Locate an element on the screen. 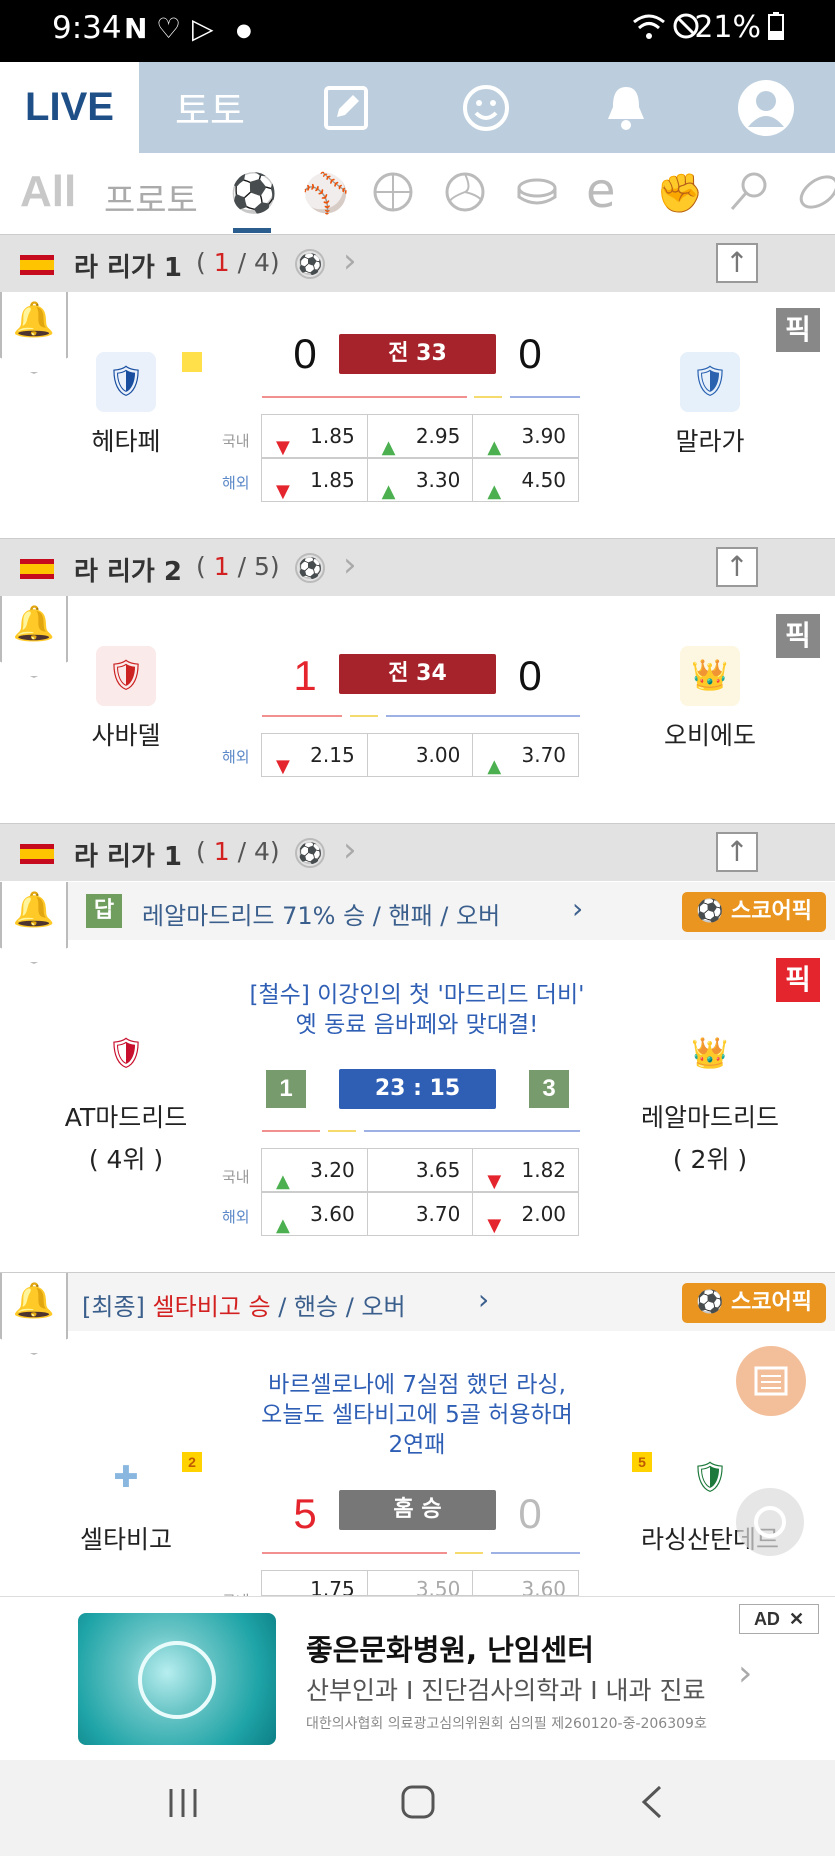 The image size is (835, 1856). odds-draw: ▲ 3.30 is located at coordinates (421, 480).